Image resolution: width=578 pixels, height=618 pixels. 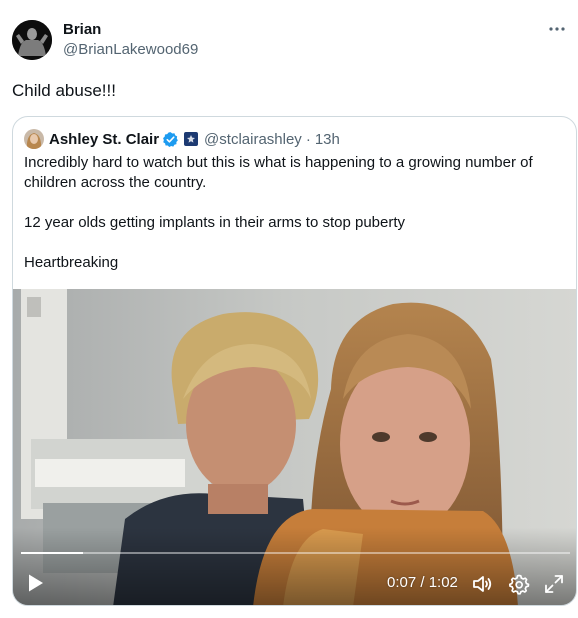 What do you see at coordinates (191, 139) in the screenshot?
I see `affiliate-badge-icon` at bounding box center [191, 139].